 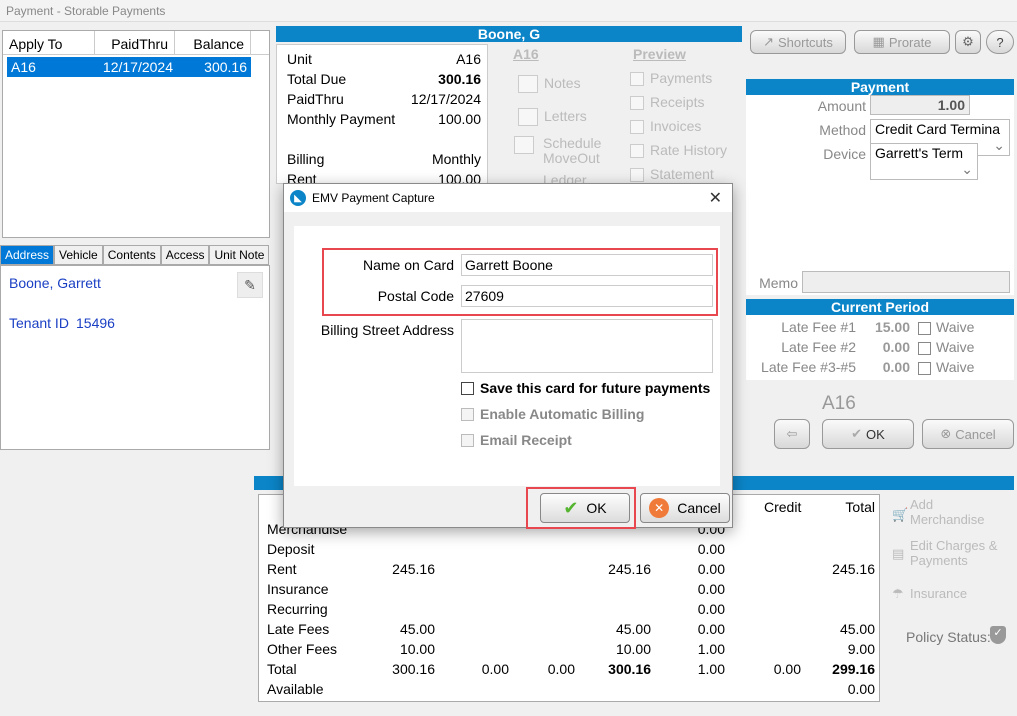 What do you see at coordinates (857, 629) in the screenshot?
I see `cell-value: 45.00` at bounding box center [857, 629].